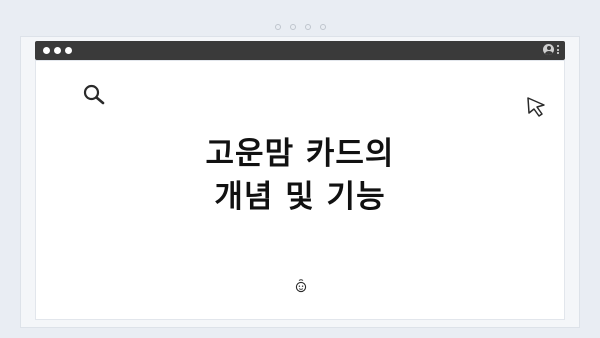 This screenshot has width=600, height=338. I want to click on smile-icon, so click(301, 286).